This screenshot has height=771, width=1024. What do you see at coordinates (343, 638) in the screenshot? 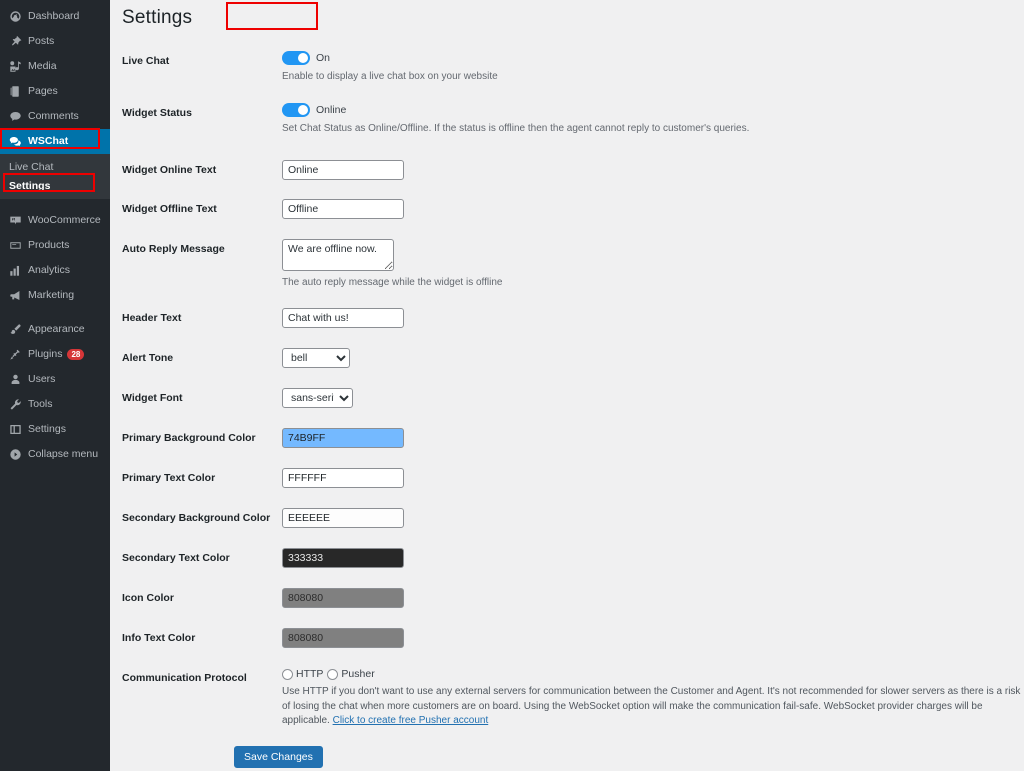
I see `info-text-color-input` at bounding box center [343, 638].